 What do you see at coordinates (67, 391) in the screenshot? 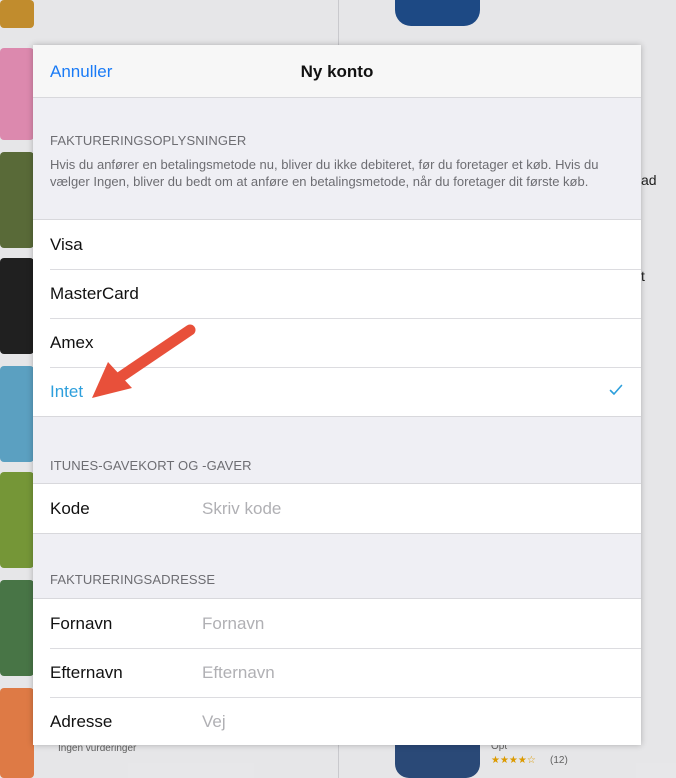
I see `payment-option-label: Intet` at bounding box center [67, 391].